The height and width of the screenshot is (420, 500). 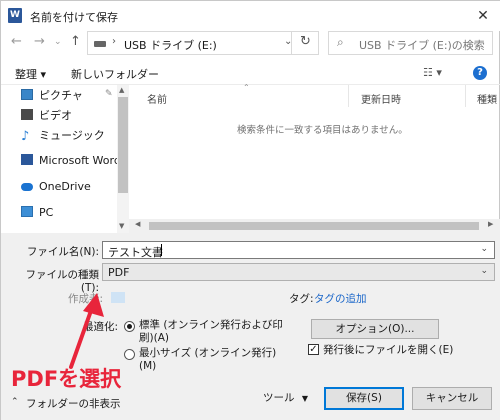 What do you see at coordinates (114, 41) in the screenshot?
I see `breadcrumb-chevron-icon: ›` at bounding box center [114, 41].